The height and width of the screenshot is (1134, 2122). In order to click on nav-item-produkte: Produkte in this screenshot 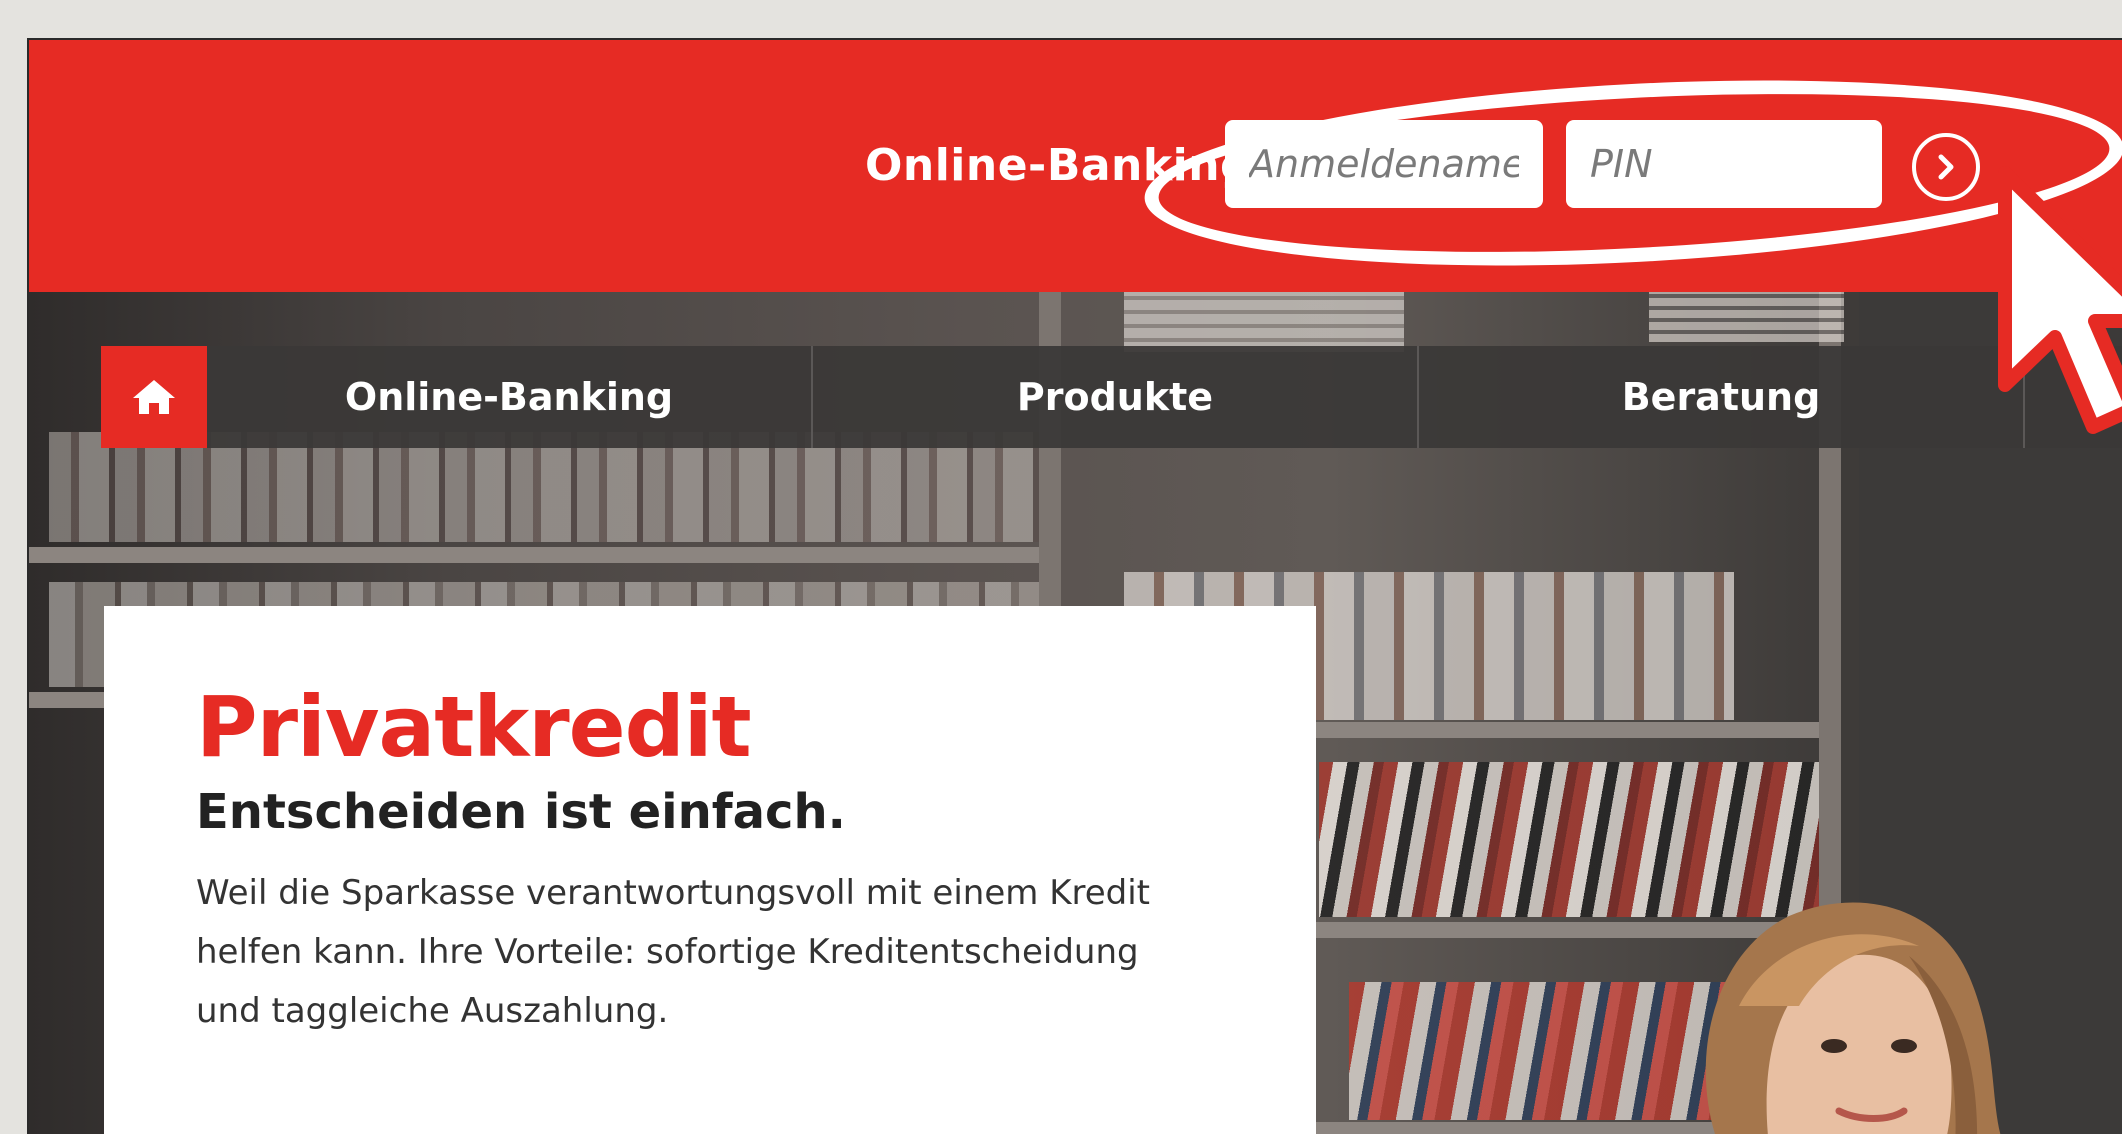, I will do `click(1116, 397)`.